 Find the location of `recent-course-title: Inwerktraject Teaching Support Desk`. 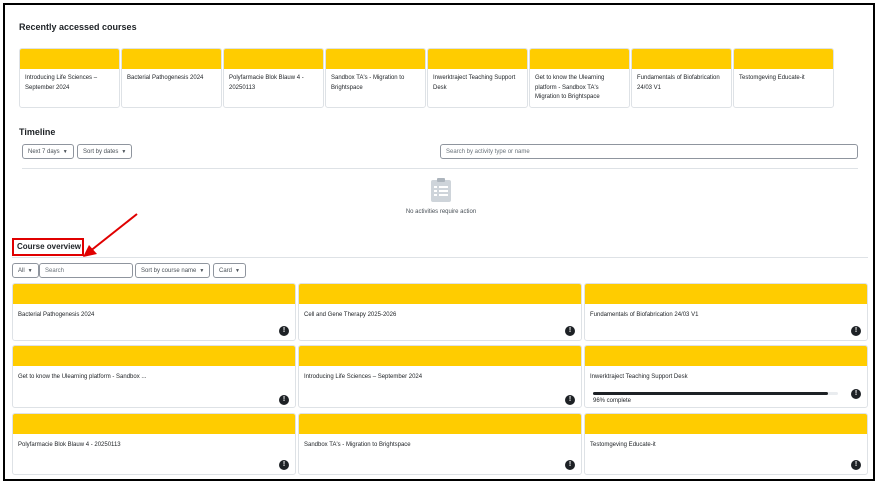

recent-course-title: Inwerktraject Teaching Support Desk is located at coordinates (477, 81).